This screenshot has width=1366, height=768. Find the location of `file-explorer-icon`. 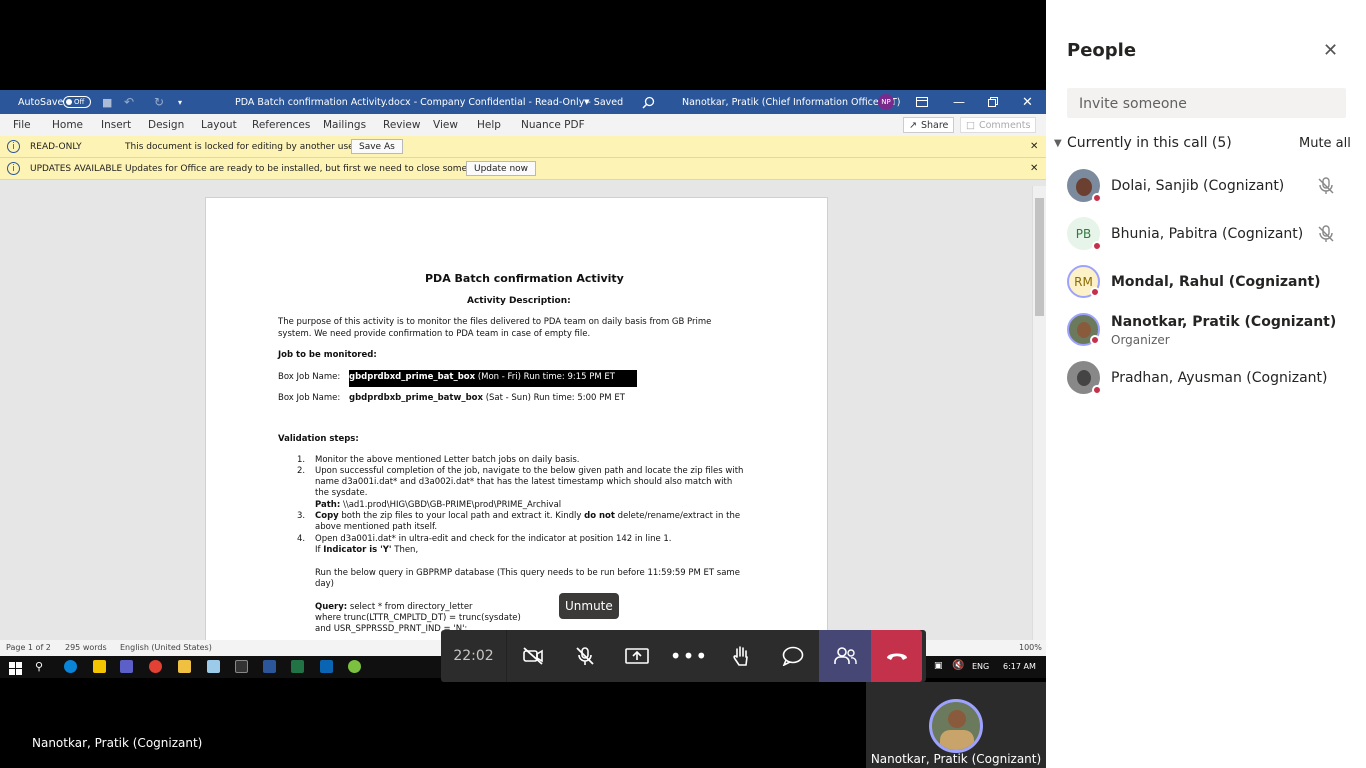

file-explorer-icon is located at coordinates (184, 666).